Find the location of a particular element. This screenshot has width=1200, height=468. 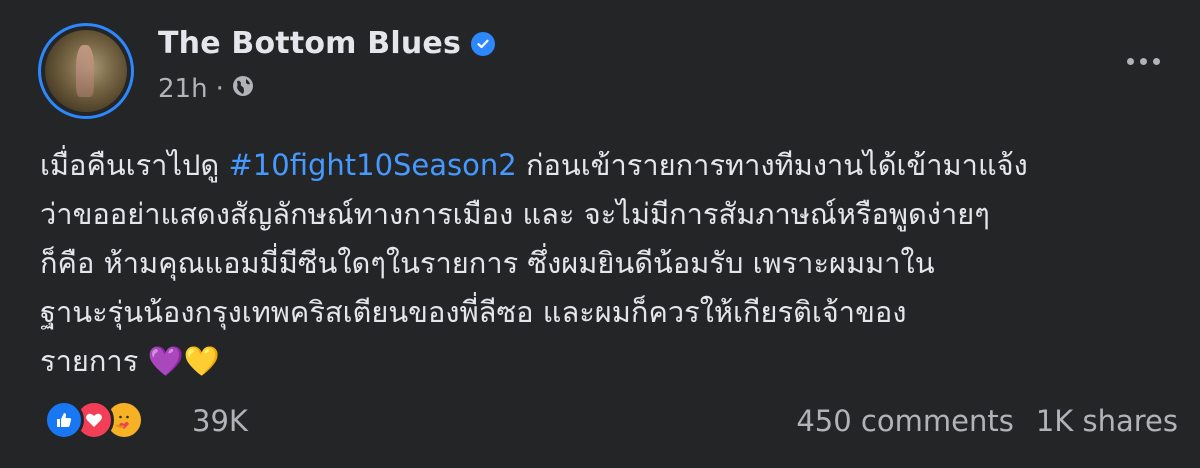

post-header-name: The Bottom Blues is located at coordinates (326, 43).